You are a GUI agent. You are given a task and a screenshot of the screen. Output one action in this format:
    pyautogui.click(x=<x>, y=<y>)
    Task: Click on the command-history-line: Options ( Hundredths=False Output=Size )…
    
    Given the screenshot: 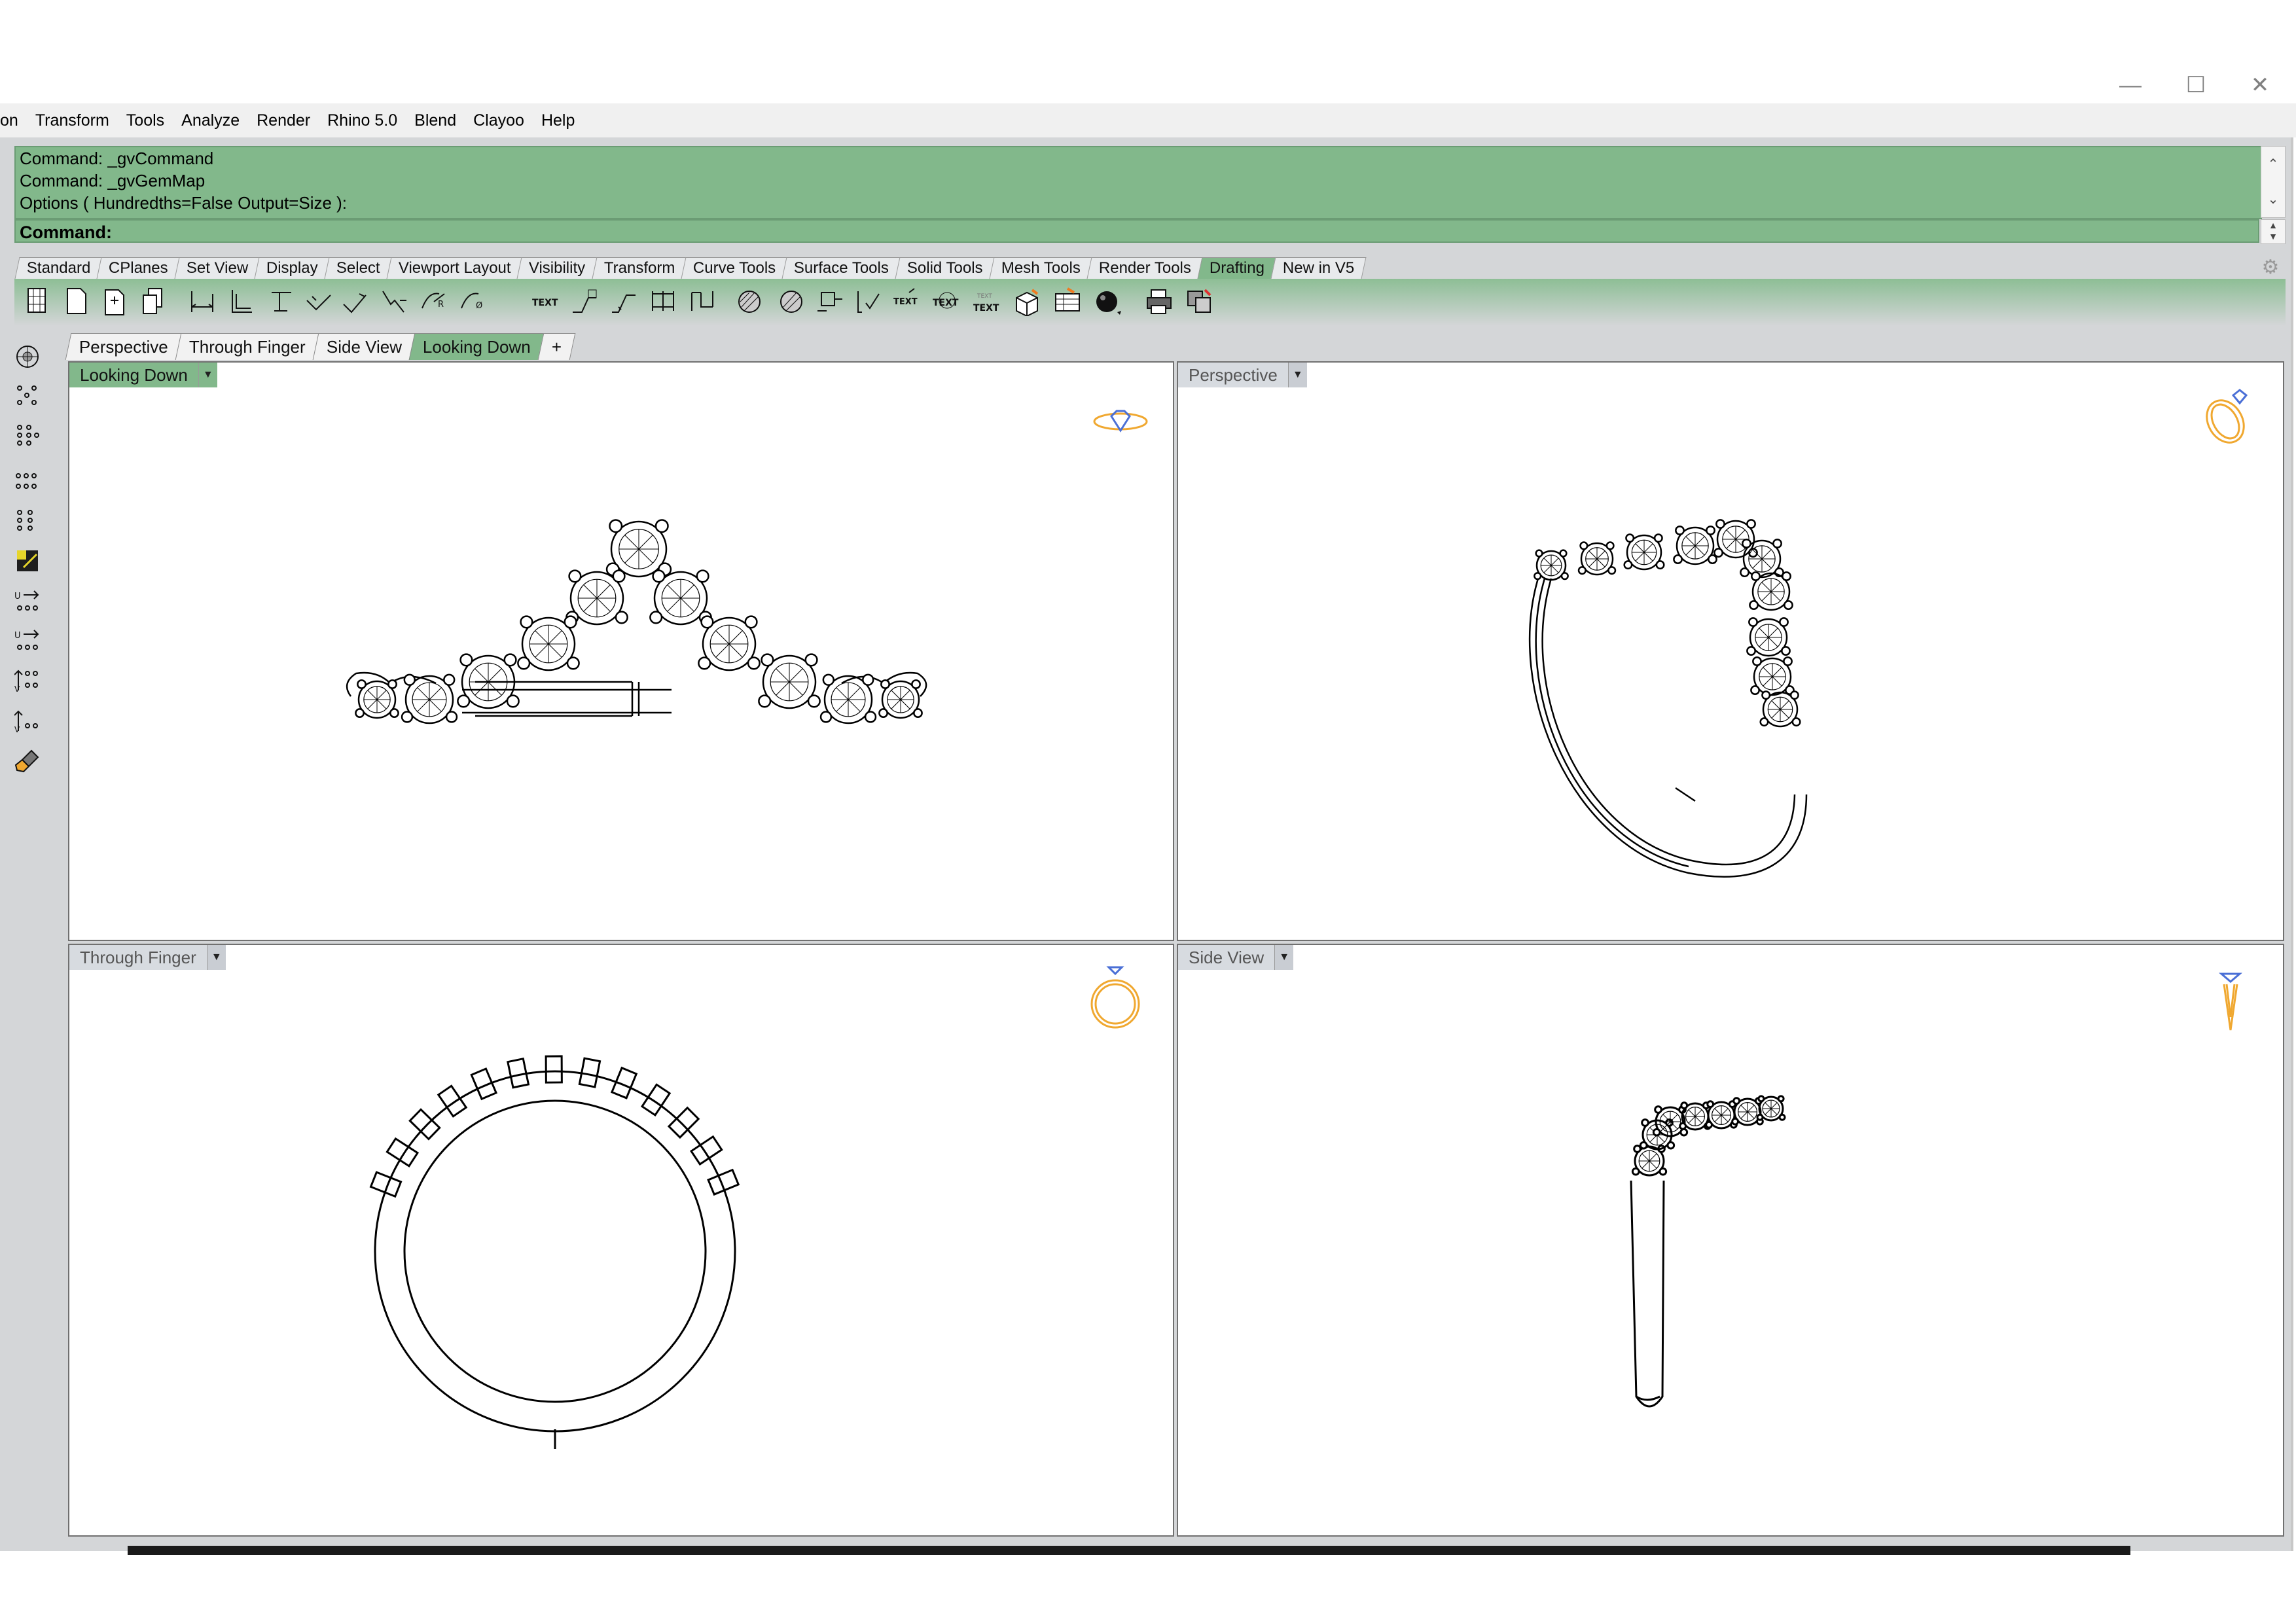 What is the action you would take?
    pyautogui.click(x=184, y=203)
    